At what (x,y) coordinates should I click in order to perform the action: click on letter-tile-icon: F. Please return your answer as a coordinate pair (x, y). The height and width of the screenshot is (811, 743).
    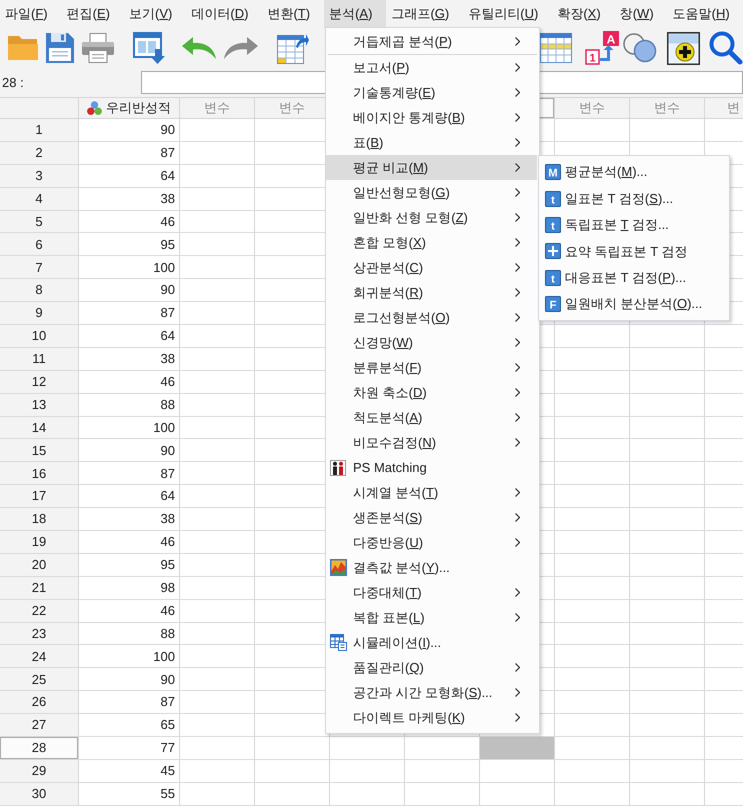
    Looking at the image, I should click on (553, 304).